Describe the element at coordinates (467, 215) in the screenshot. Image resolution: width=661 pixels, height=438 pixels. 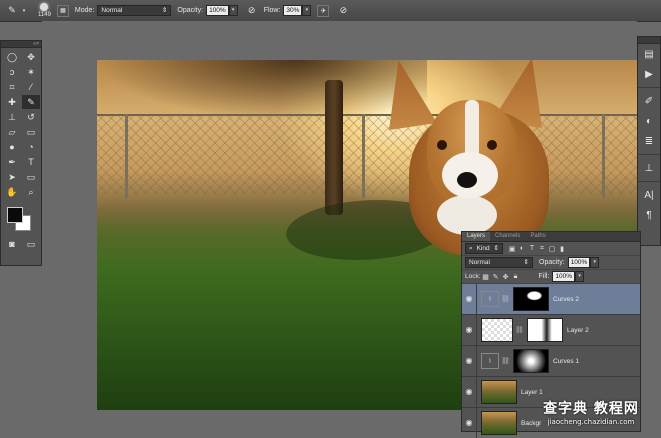
I see `dog-chest` at that location.